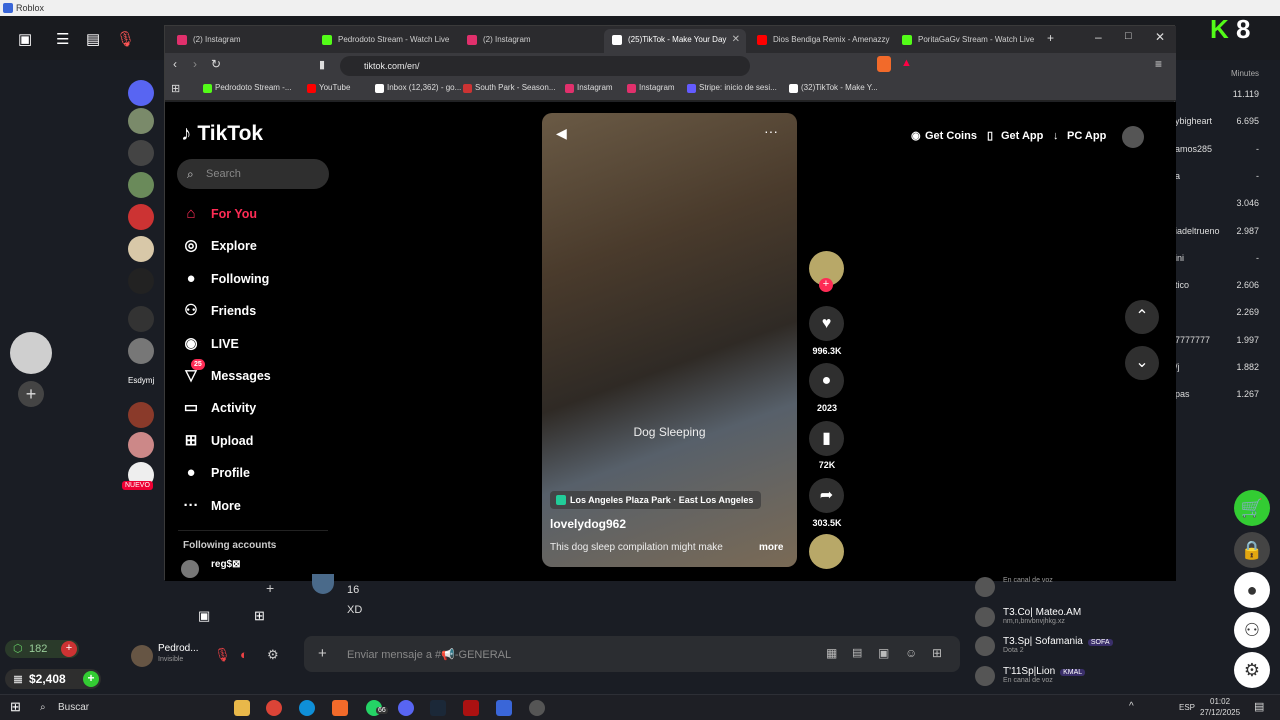 This screenshot has width=1280, height=720. What do you see at coordinates (256, 246) in the screenshot?
I see `nav-item-explore: ◎ Explore` at bounding box center [256, 246].